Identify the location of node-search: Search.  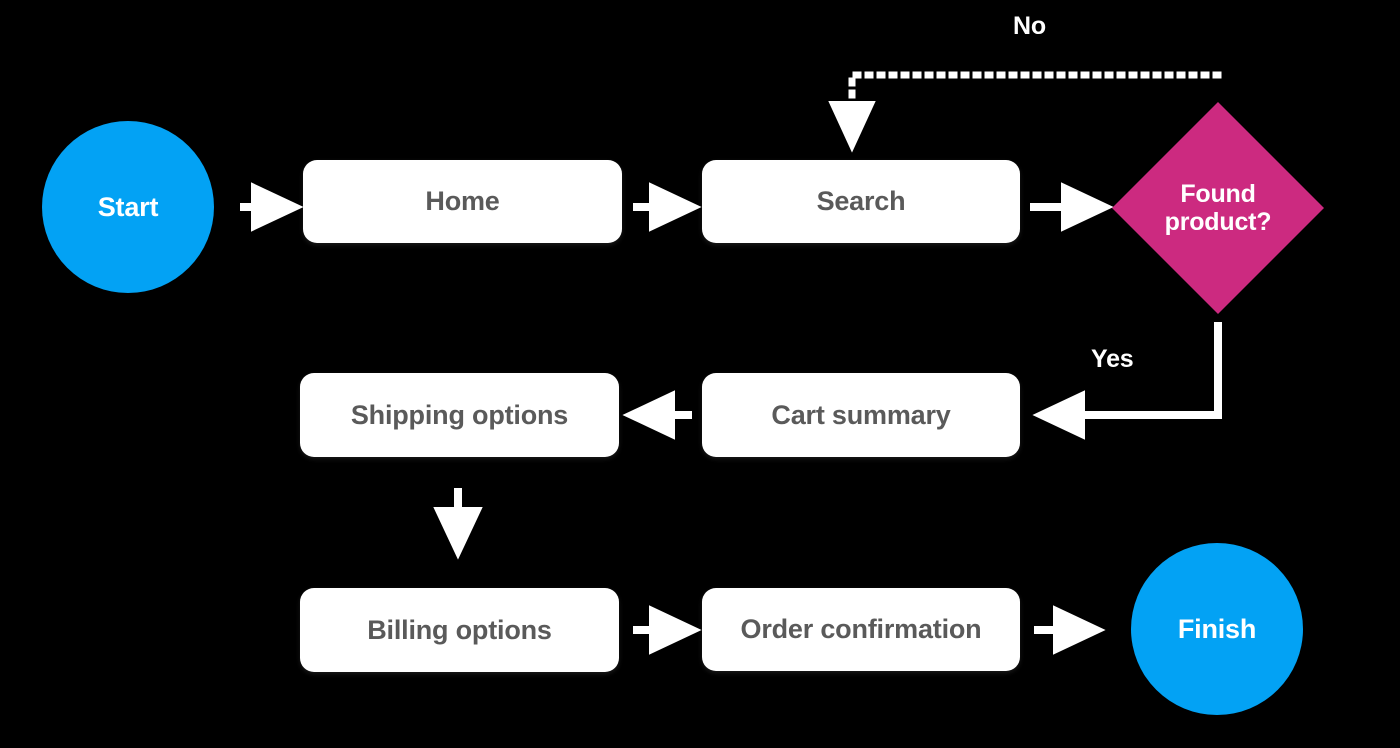
(861, 201).